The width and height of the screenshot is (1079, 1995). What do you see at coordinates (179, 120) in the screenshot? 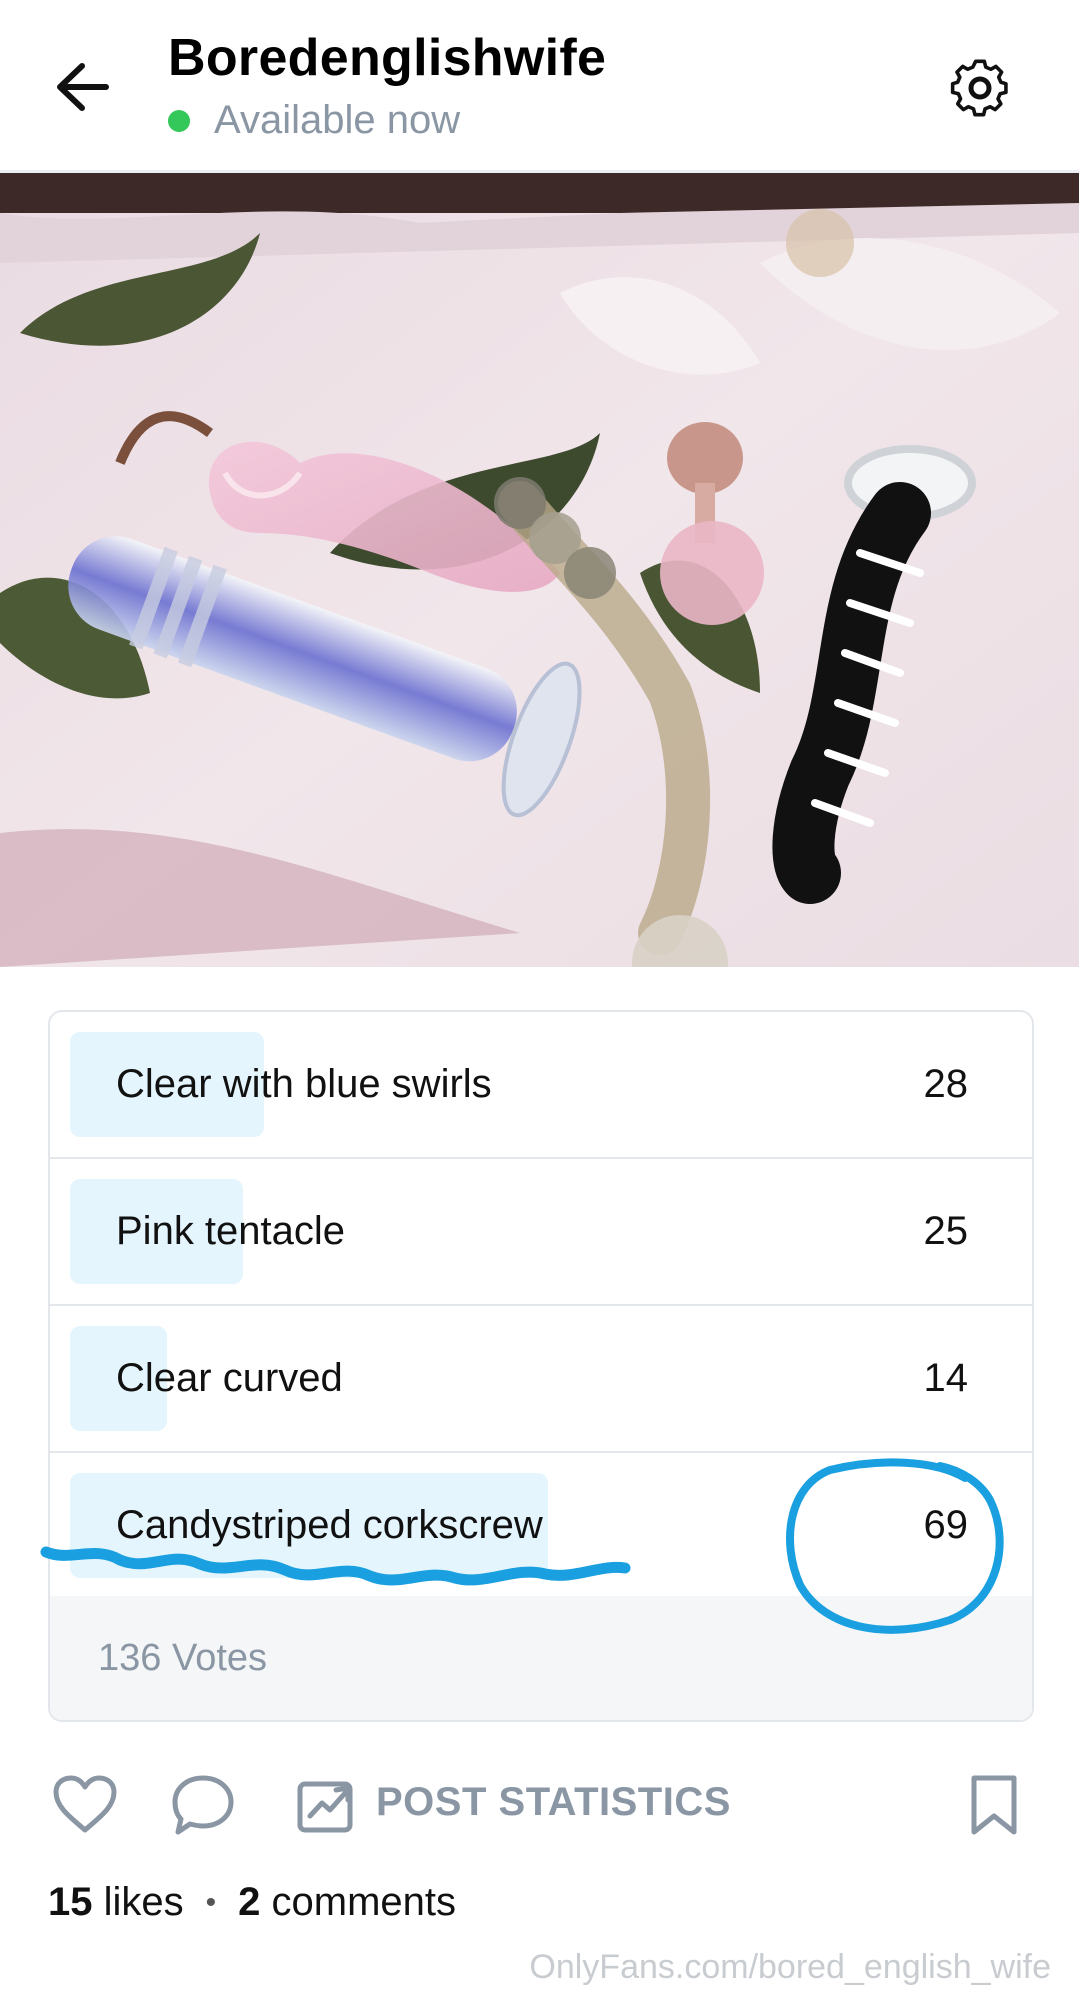
I see `online-dot` at bounding box center [179, 120].